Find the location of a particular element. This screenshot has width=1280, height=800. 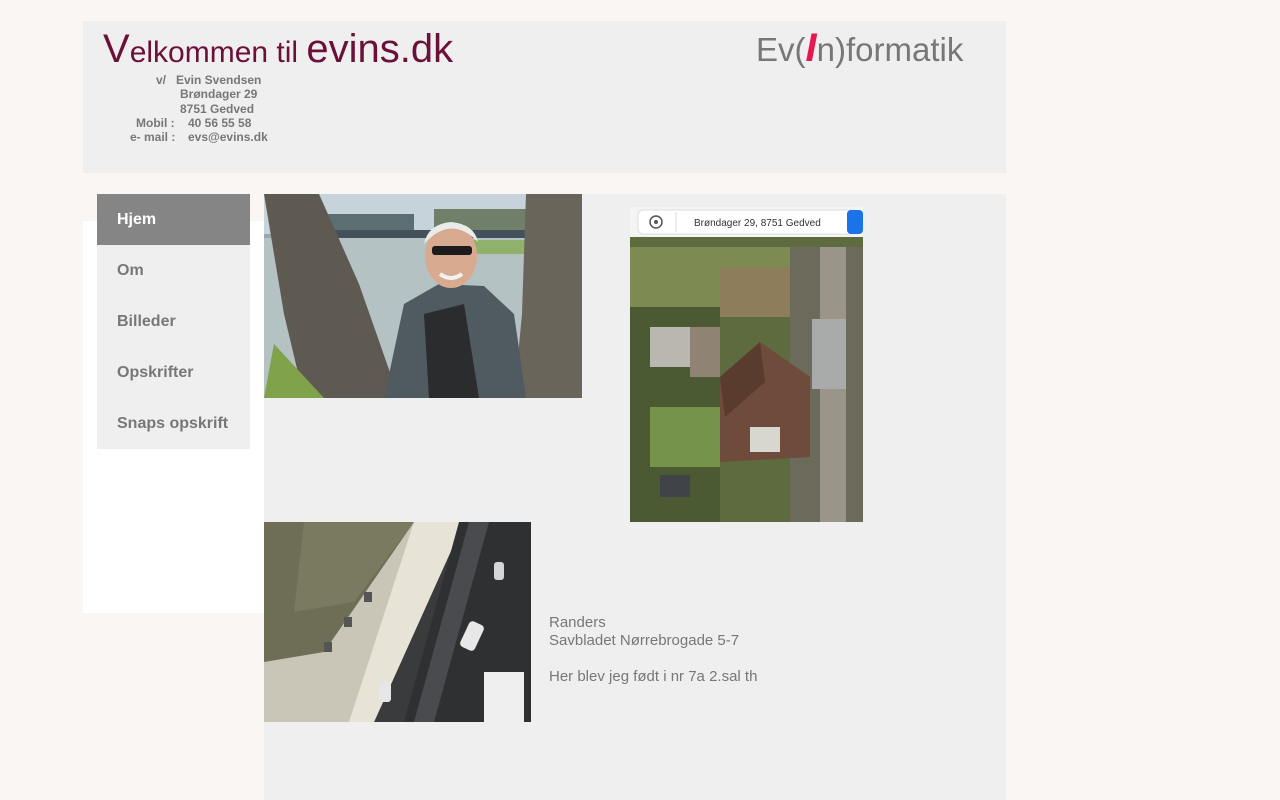

logo-slash: I is located at coordinates (811, 48).